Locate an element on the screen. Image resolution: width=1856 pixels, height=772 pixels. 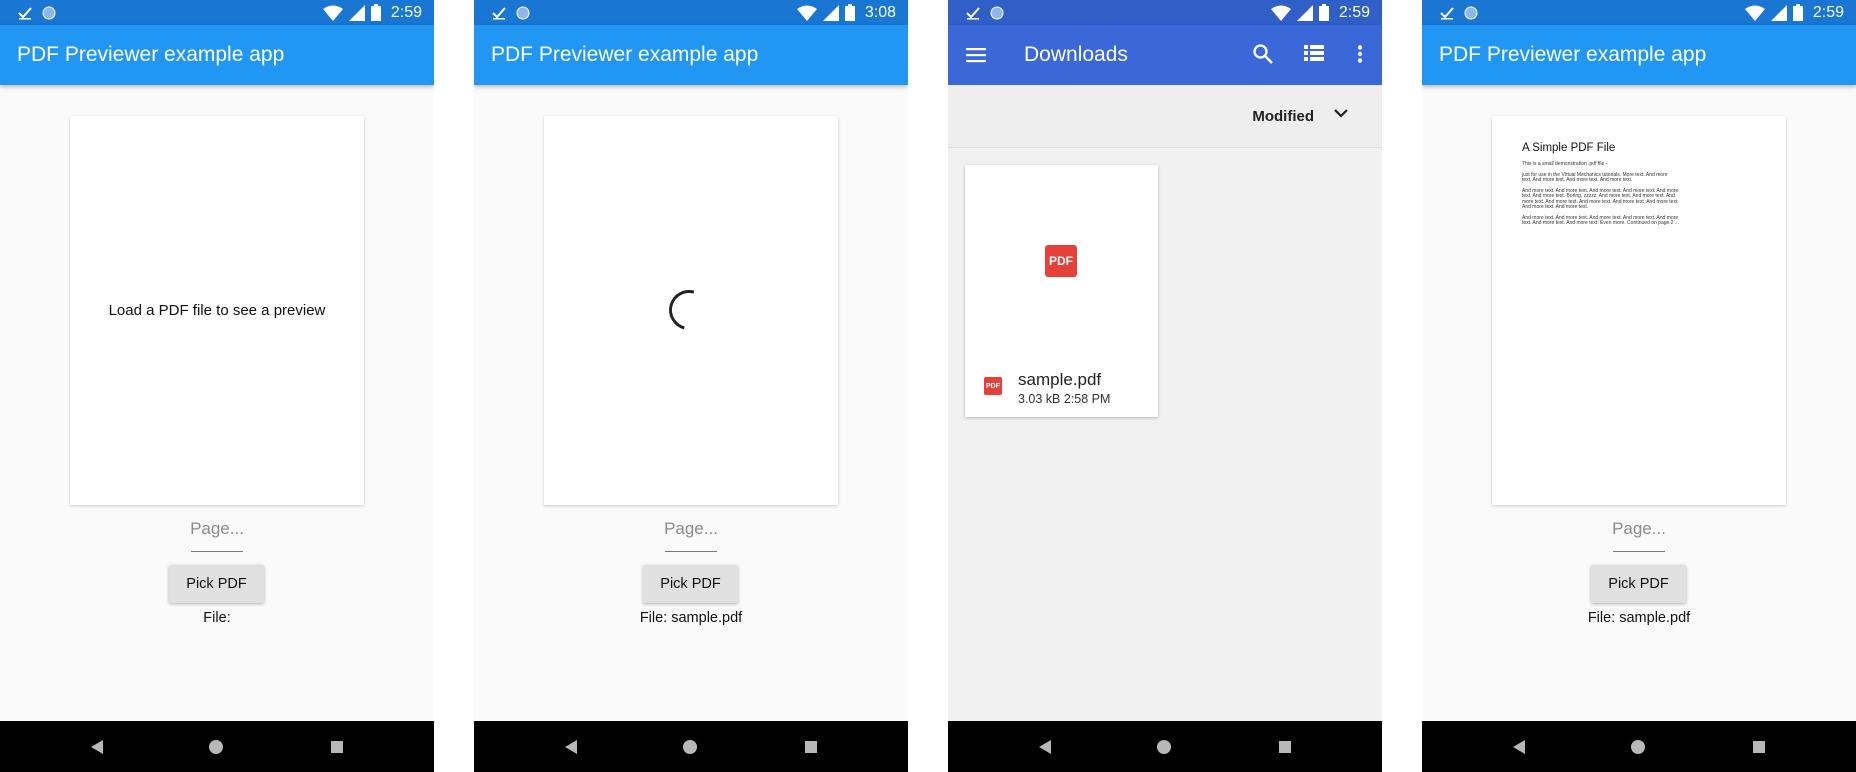
pdf-preview-area is located at coordinates (691, 310).